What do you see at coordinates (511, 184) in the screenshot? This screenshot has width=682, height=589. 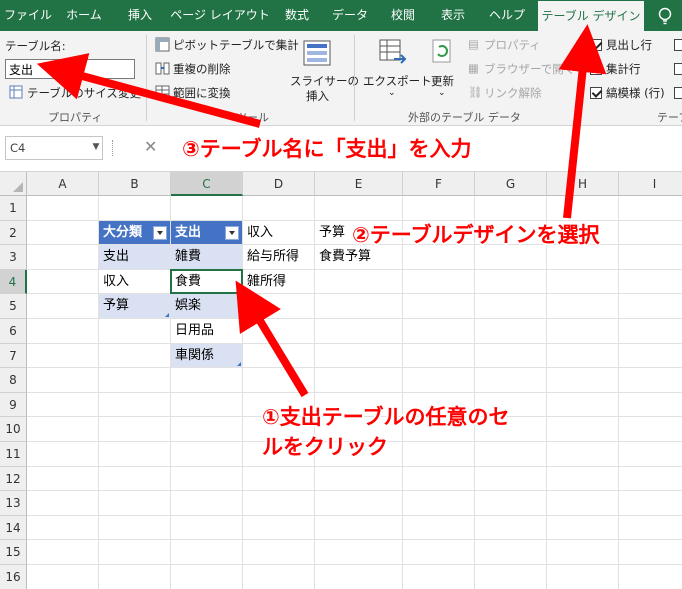 I see `column-header-g: G` at bounding box center [511, 184].